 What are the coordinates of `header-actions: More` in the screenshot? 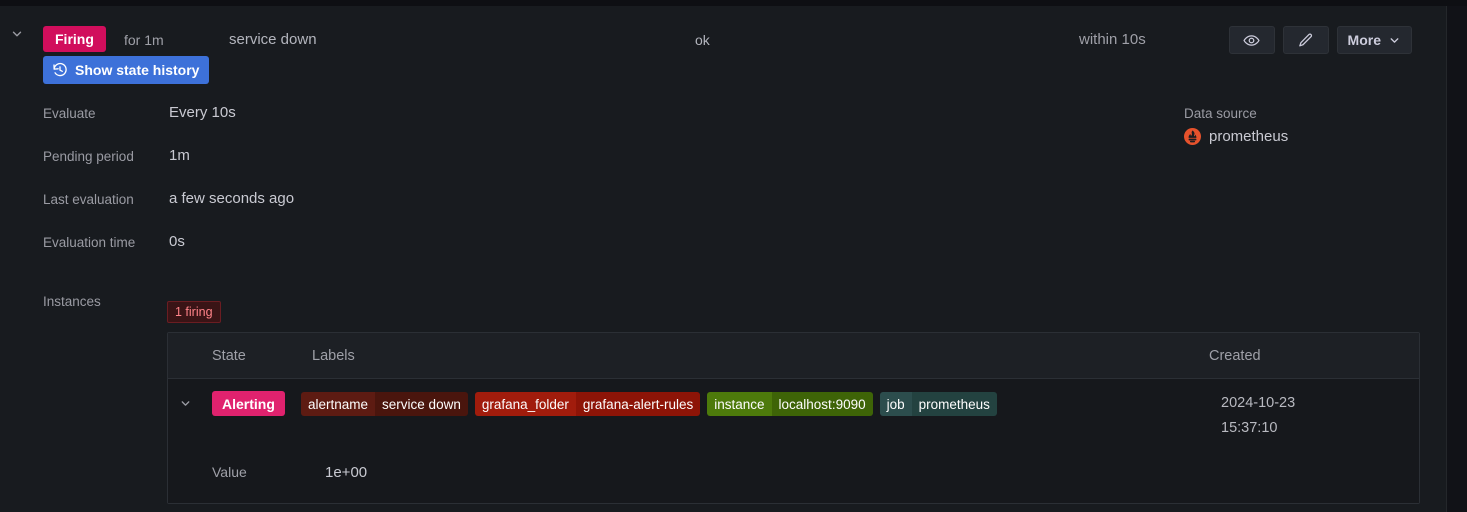 It's located at (1320, 40).